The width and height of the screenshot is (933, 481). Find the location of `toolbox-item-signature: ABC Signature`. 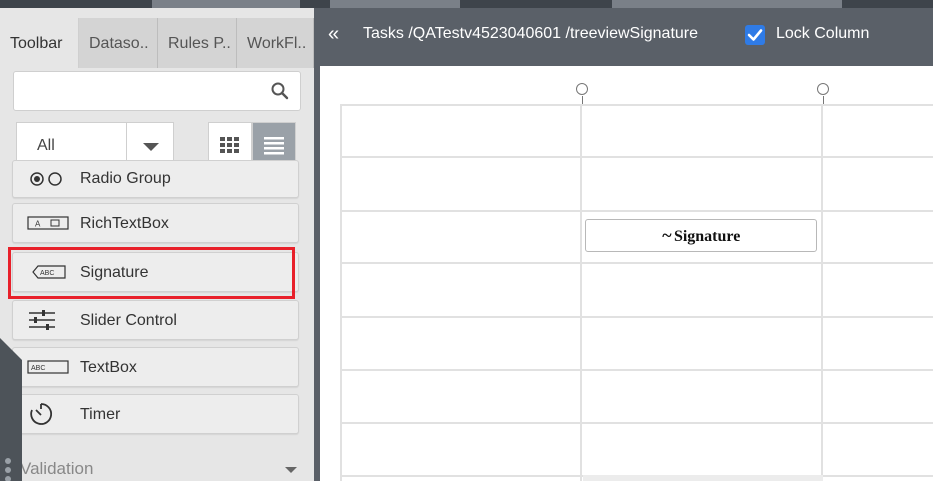

toolbox-item-signature: ABC Signature is located at coordinates (155, 272).